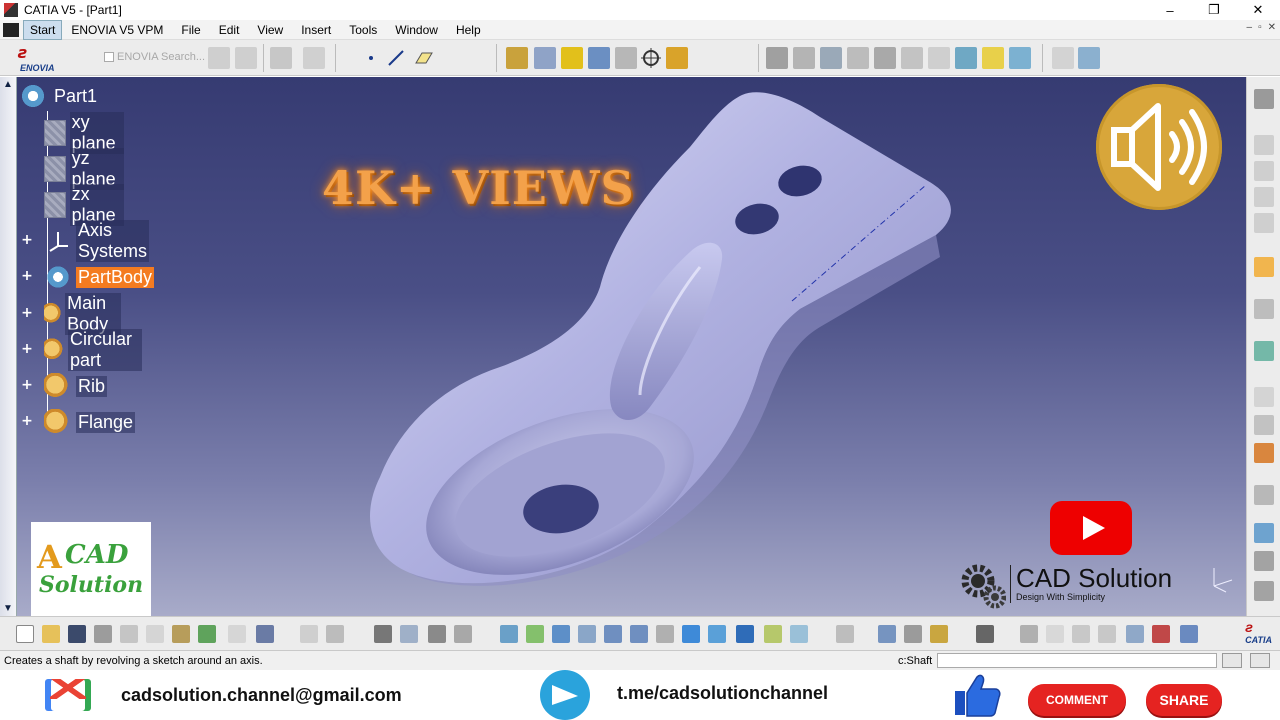 The height and width of the screenshot is (720, 1280). I want to click on point-icon, so click(371, 58).